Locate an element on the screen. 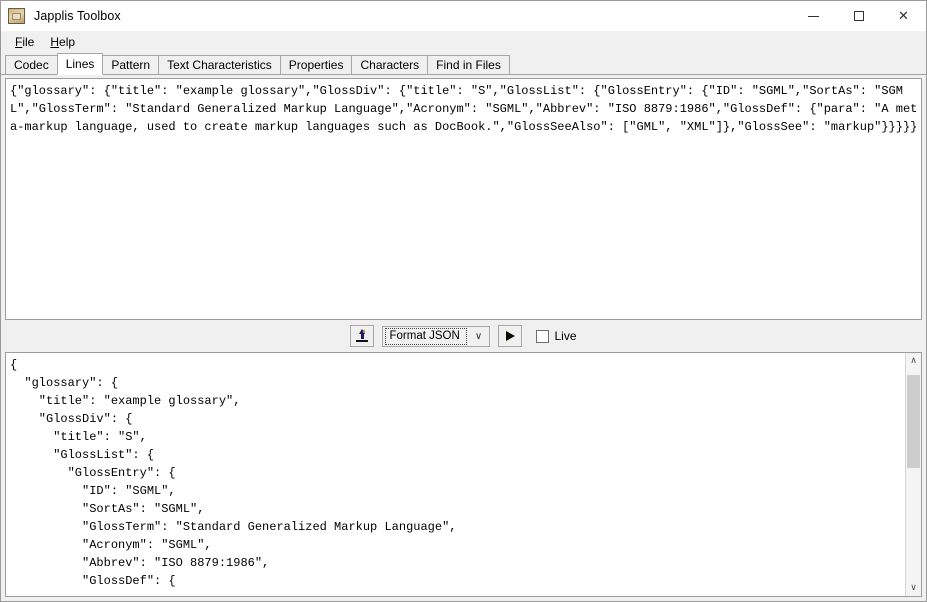  scrollbar-thumb is located at coordinates (913, 421).